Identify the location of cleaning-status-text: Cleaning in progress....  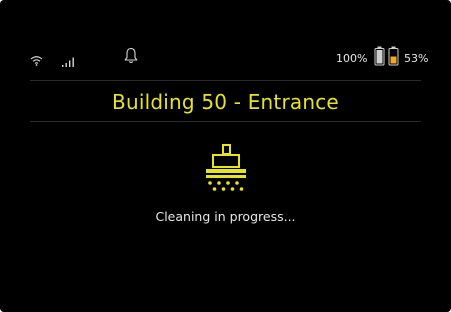
(225, 216).